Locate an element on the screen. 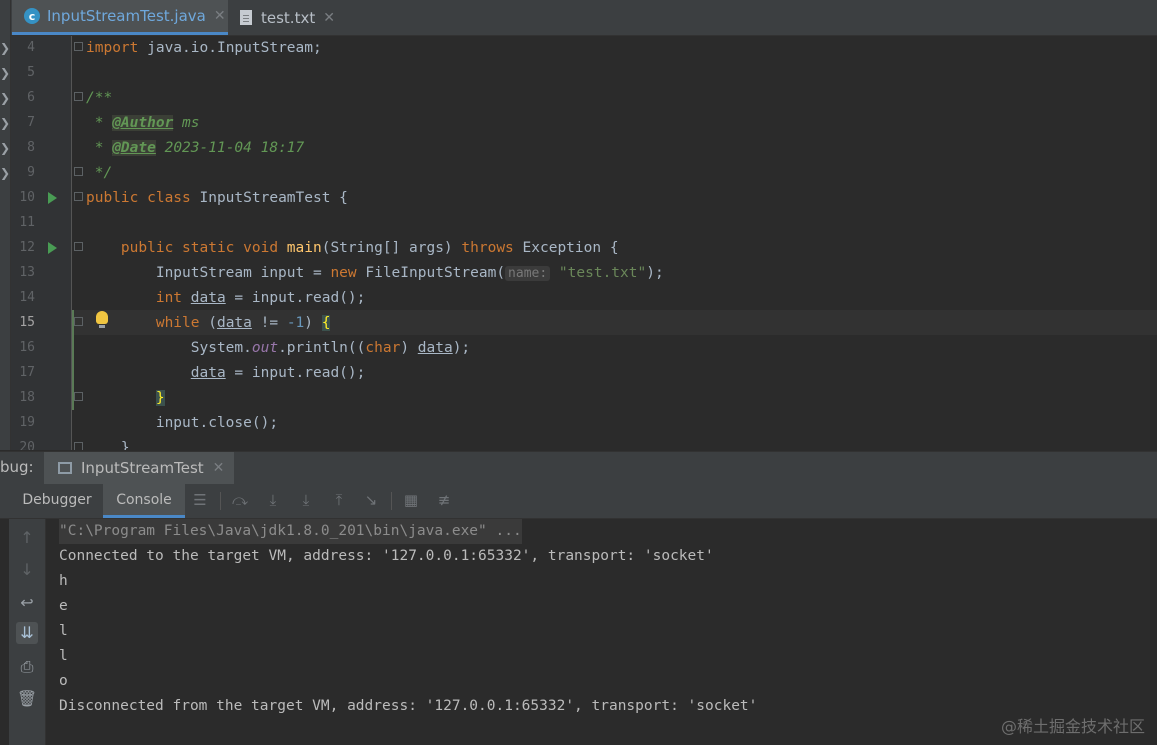  code-line: /** is located at coordinates (99, 98).